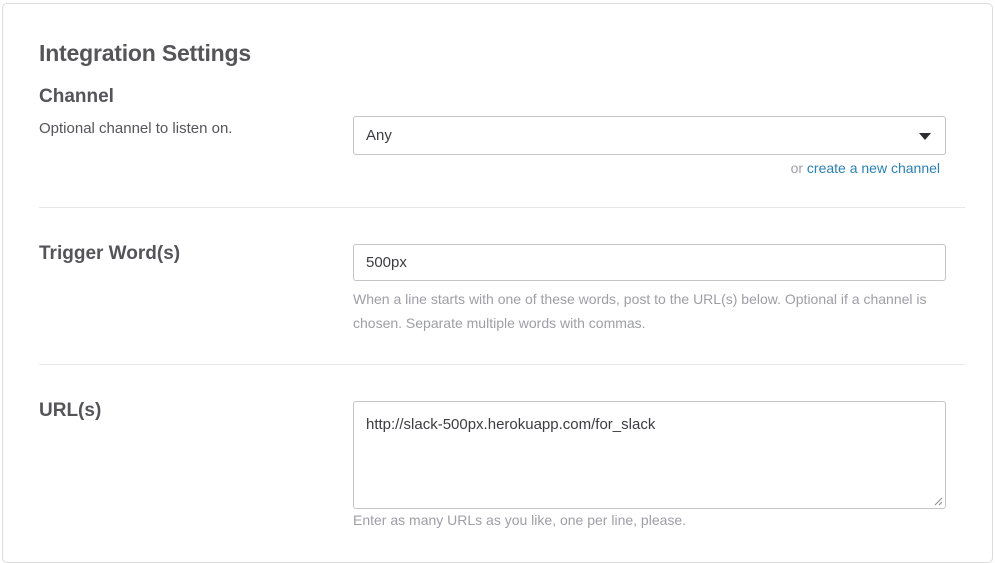  I want to click on section-title: Integration Settings, so click(145, 53).